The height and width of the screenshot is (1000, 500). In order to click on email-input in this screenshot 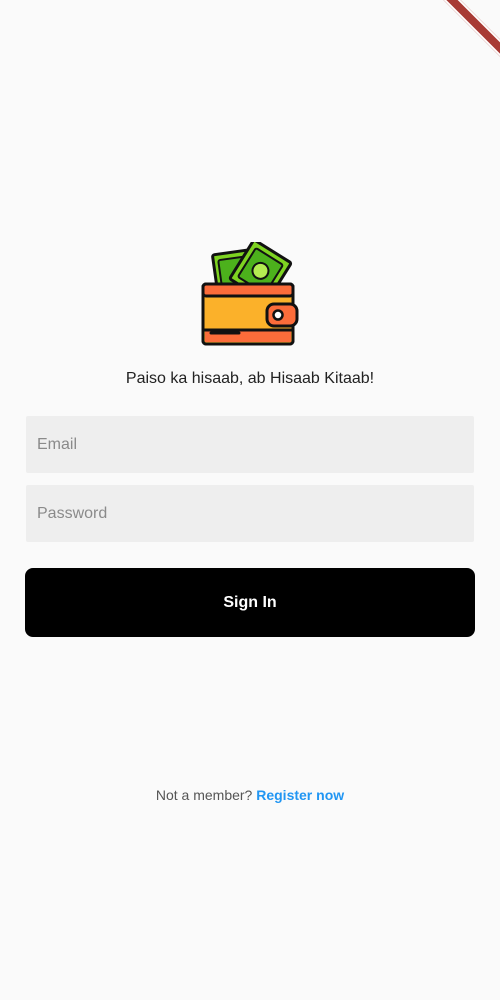, I will do `click(250, 444)`.